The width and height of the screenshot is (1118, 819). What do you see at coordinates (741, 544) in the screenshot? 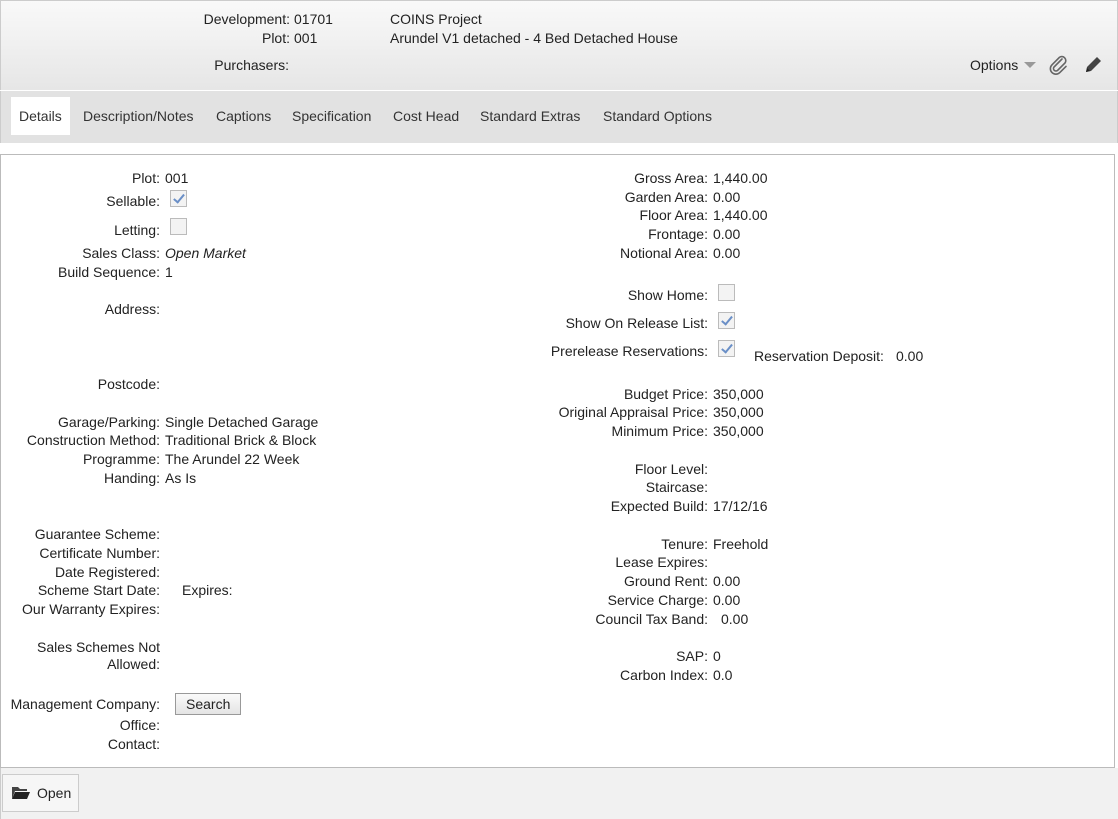
I see `tenure-value: Freehold` at bounding box center [741, 544].